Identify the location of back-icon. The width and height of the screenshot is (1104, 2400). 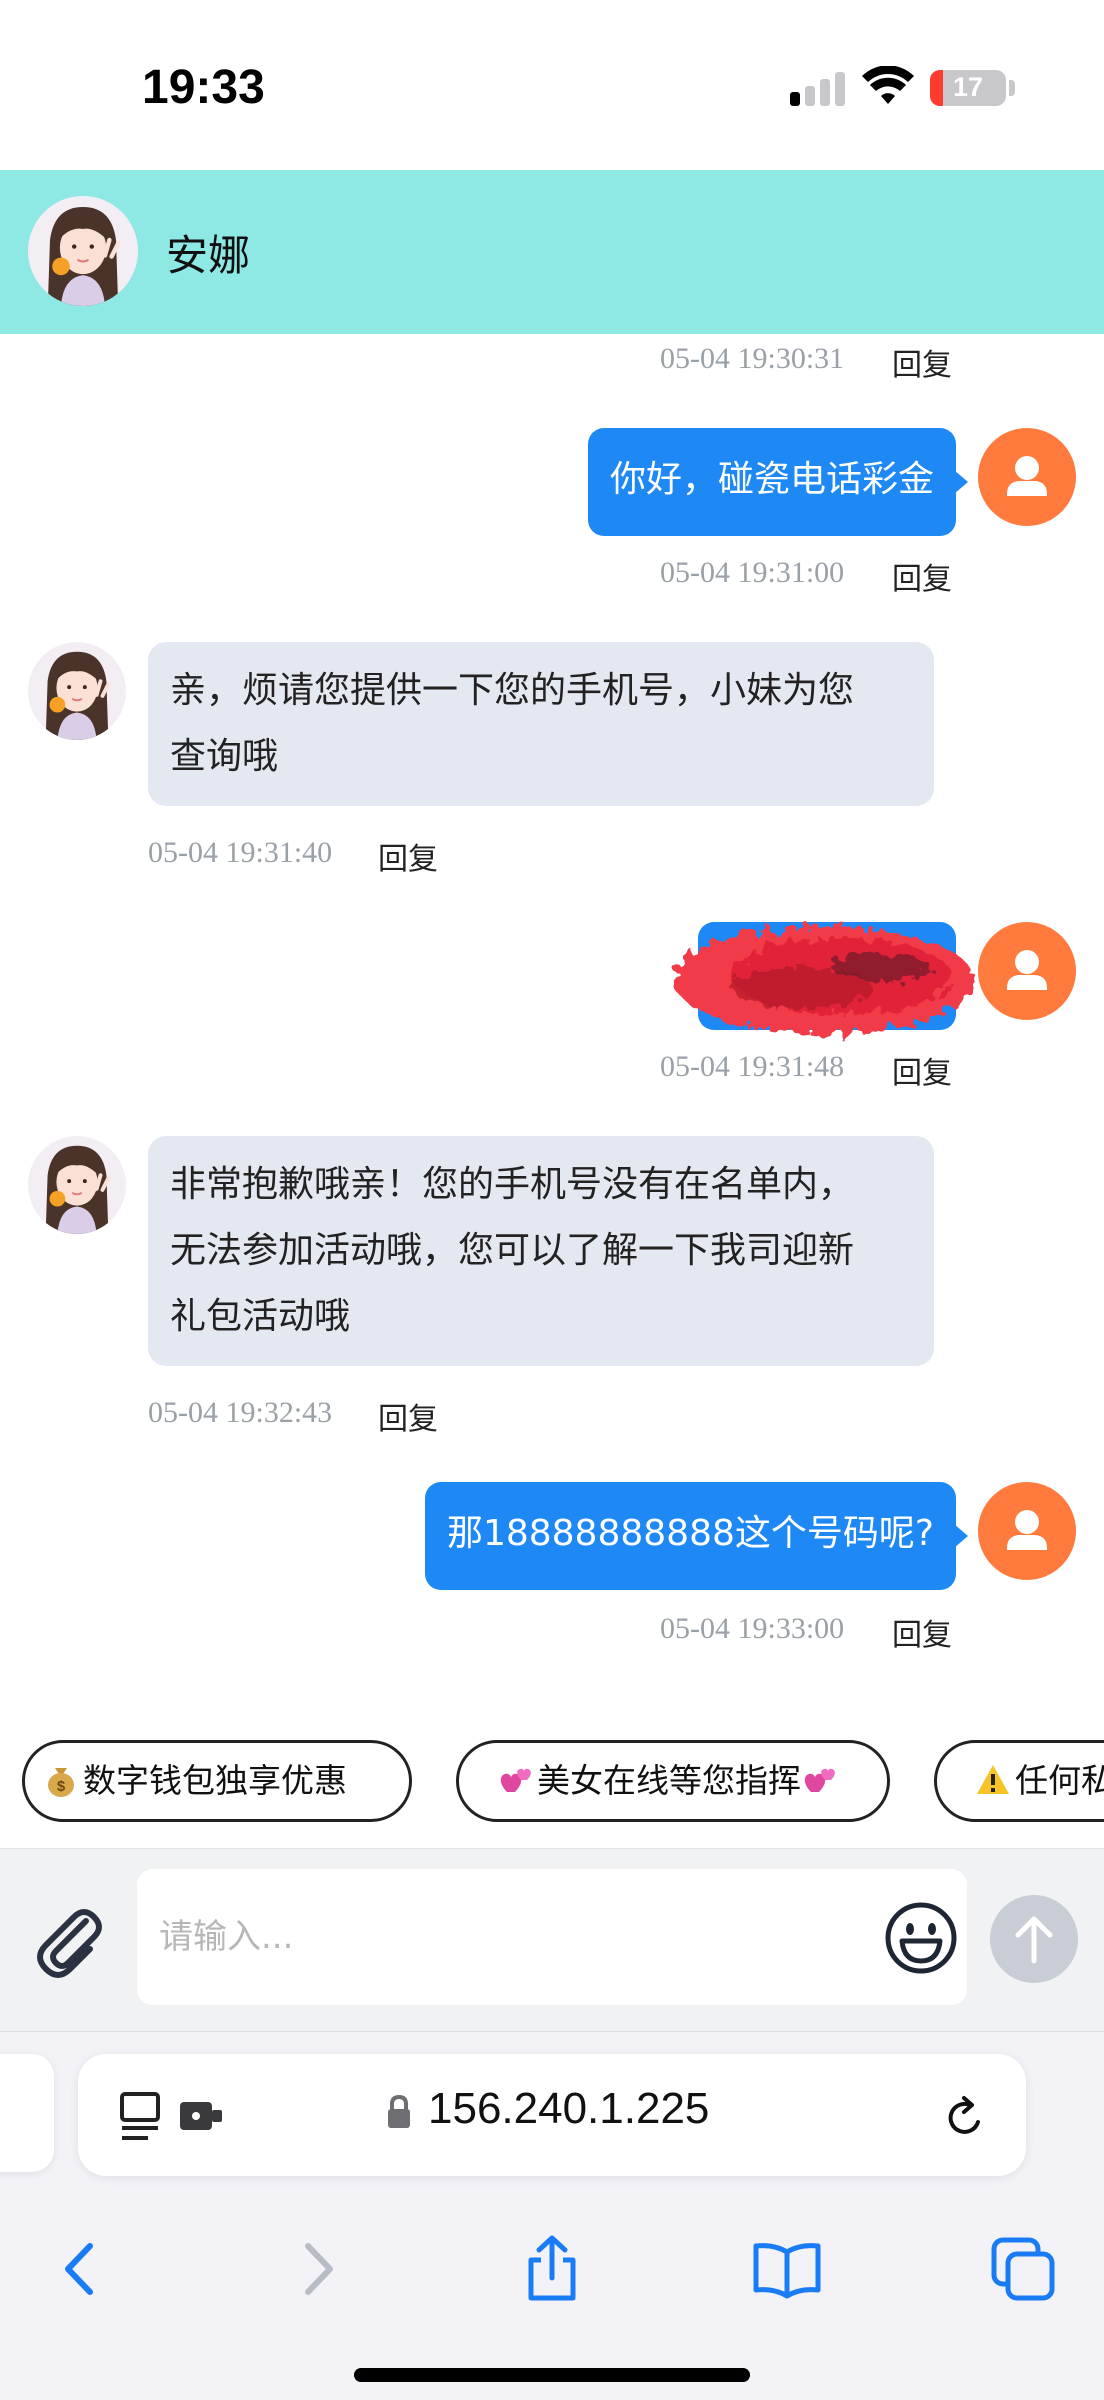
(79, 2269).